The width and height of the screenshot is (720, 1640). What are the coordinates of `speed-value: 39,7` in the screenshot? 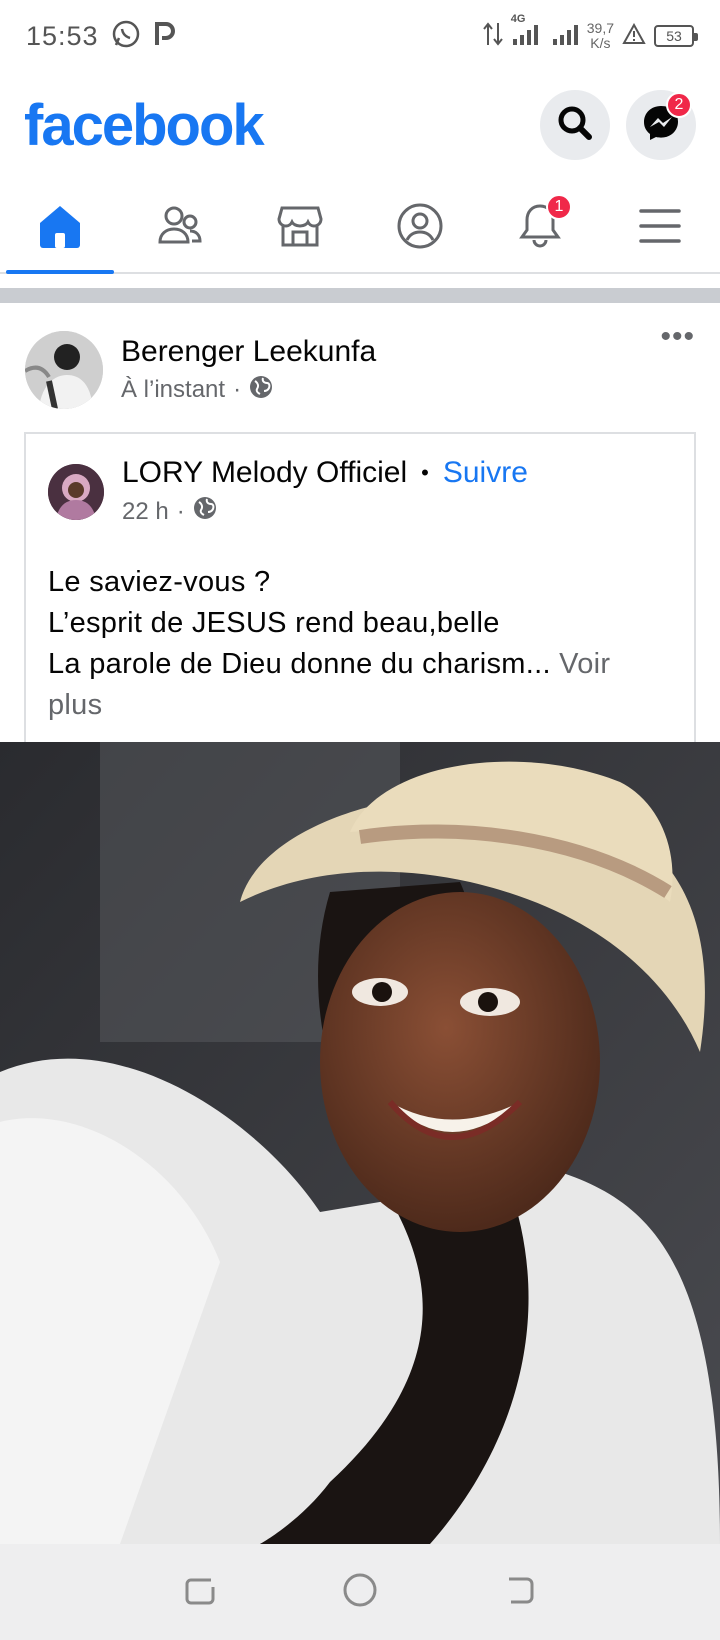 It's located at (600, 28).